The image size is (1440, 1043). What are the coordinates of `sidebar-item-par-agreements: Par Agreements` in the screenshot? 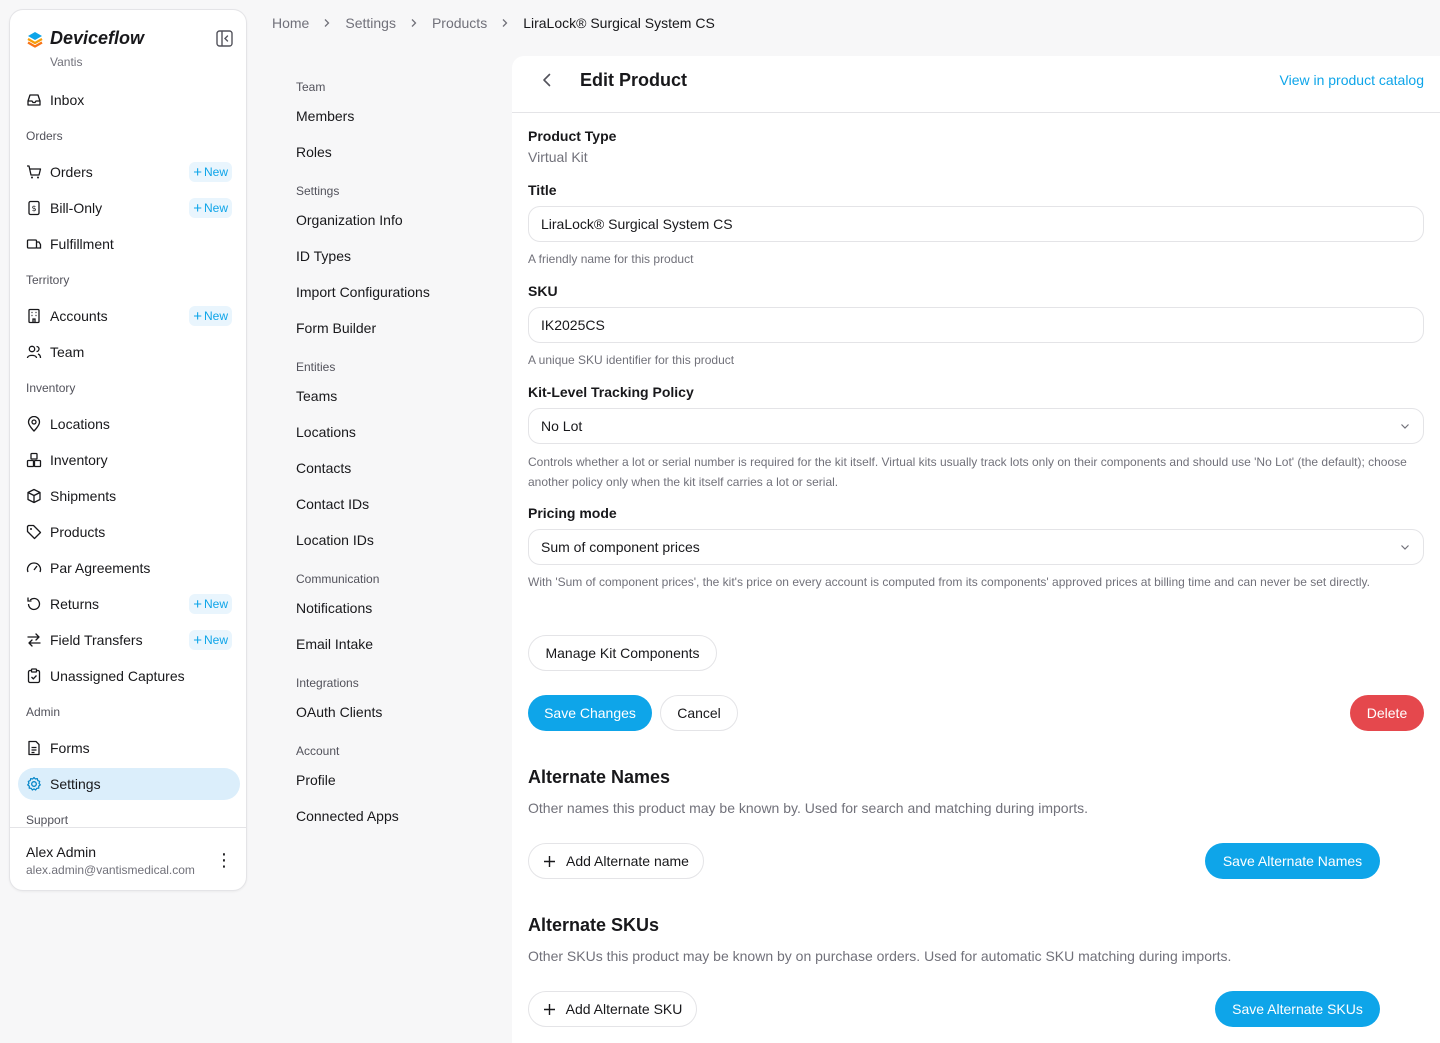 It's located at (129, 568).